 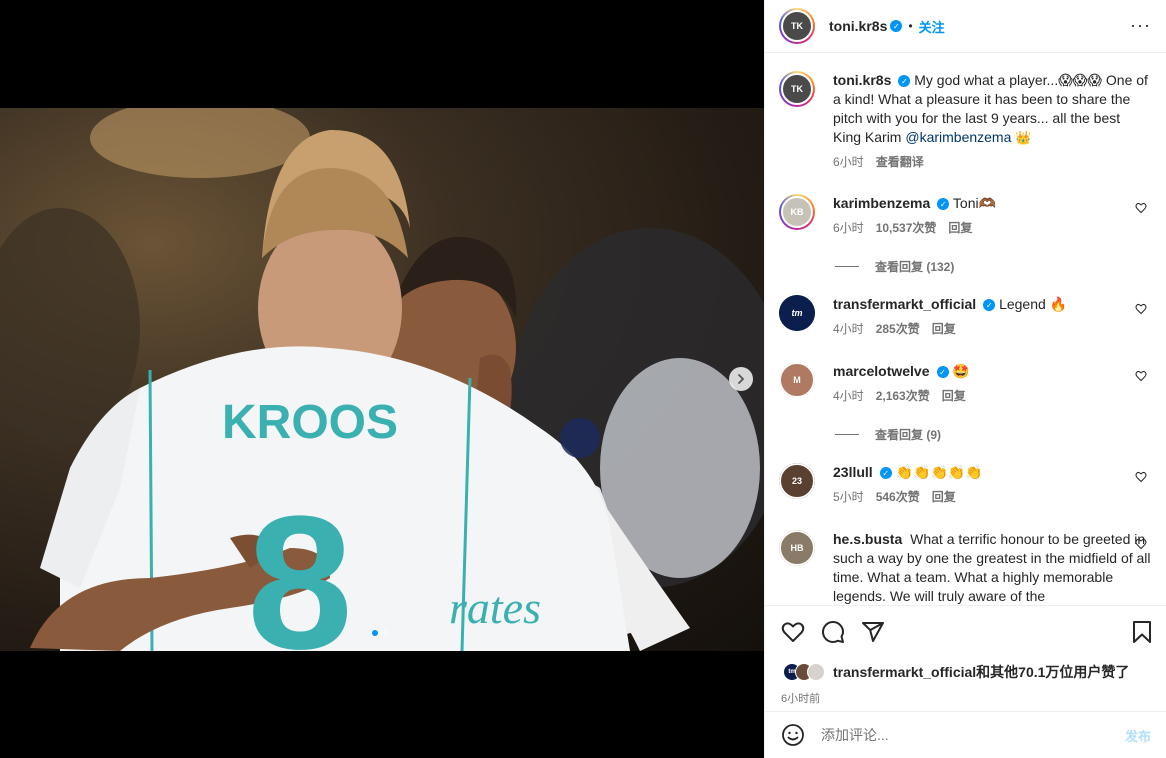 I want to click on comment-item: 23 23llull ✓ 👏👏👏👏👏 5小时 546次赞 回复, so click(x=965, y=485).